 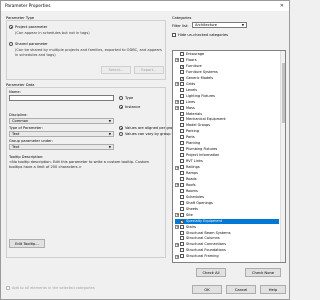 What do you see at coordinates (227, 55) in the screenshot?
I see `category-item: Entourage` at bounding box center [227, 55].